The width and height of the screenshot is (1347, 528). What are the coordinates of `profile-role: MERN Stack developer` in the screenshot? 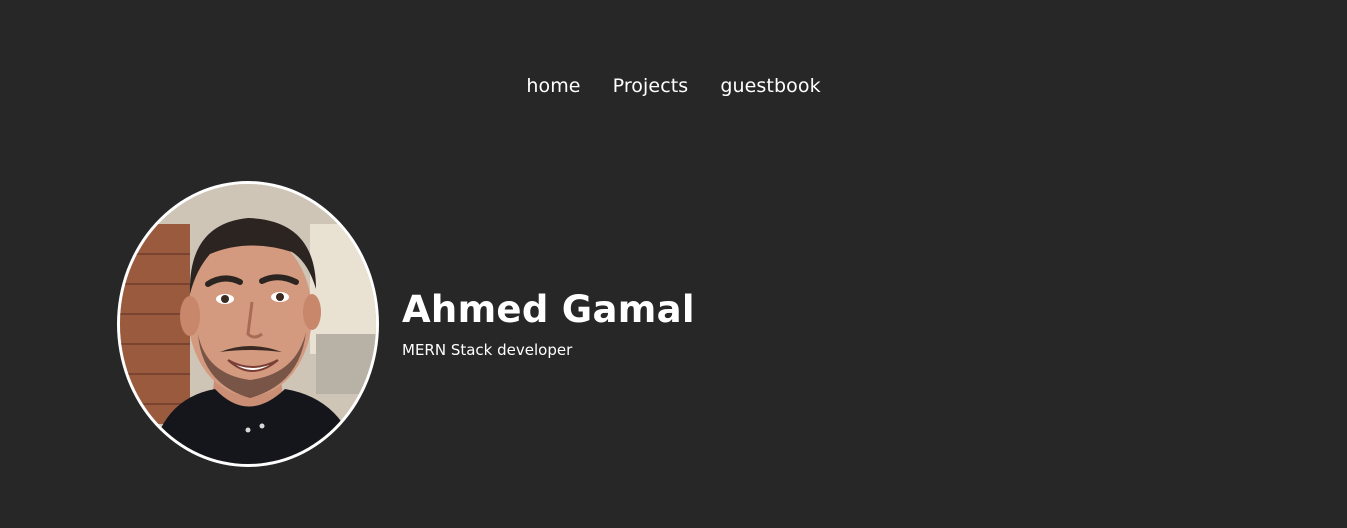 It's located at (487, 350).